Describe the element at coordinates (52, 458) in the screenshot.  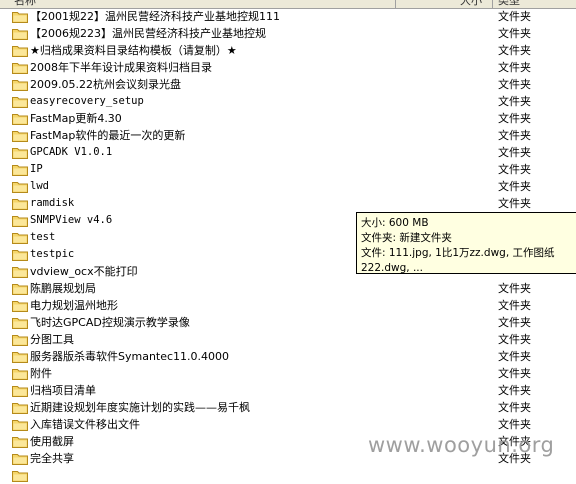
I see `file-name: 完全共享` at that location.